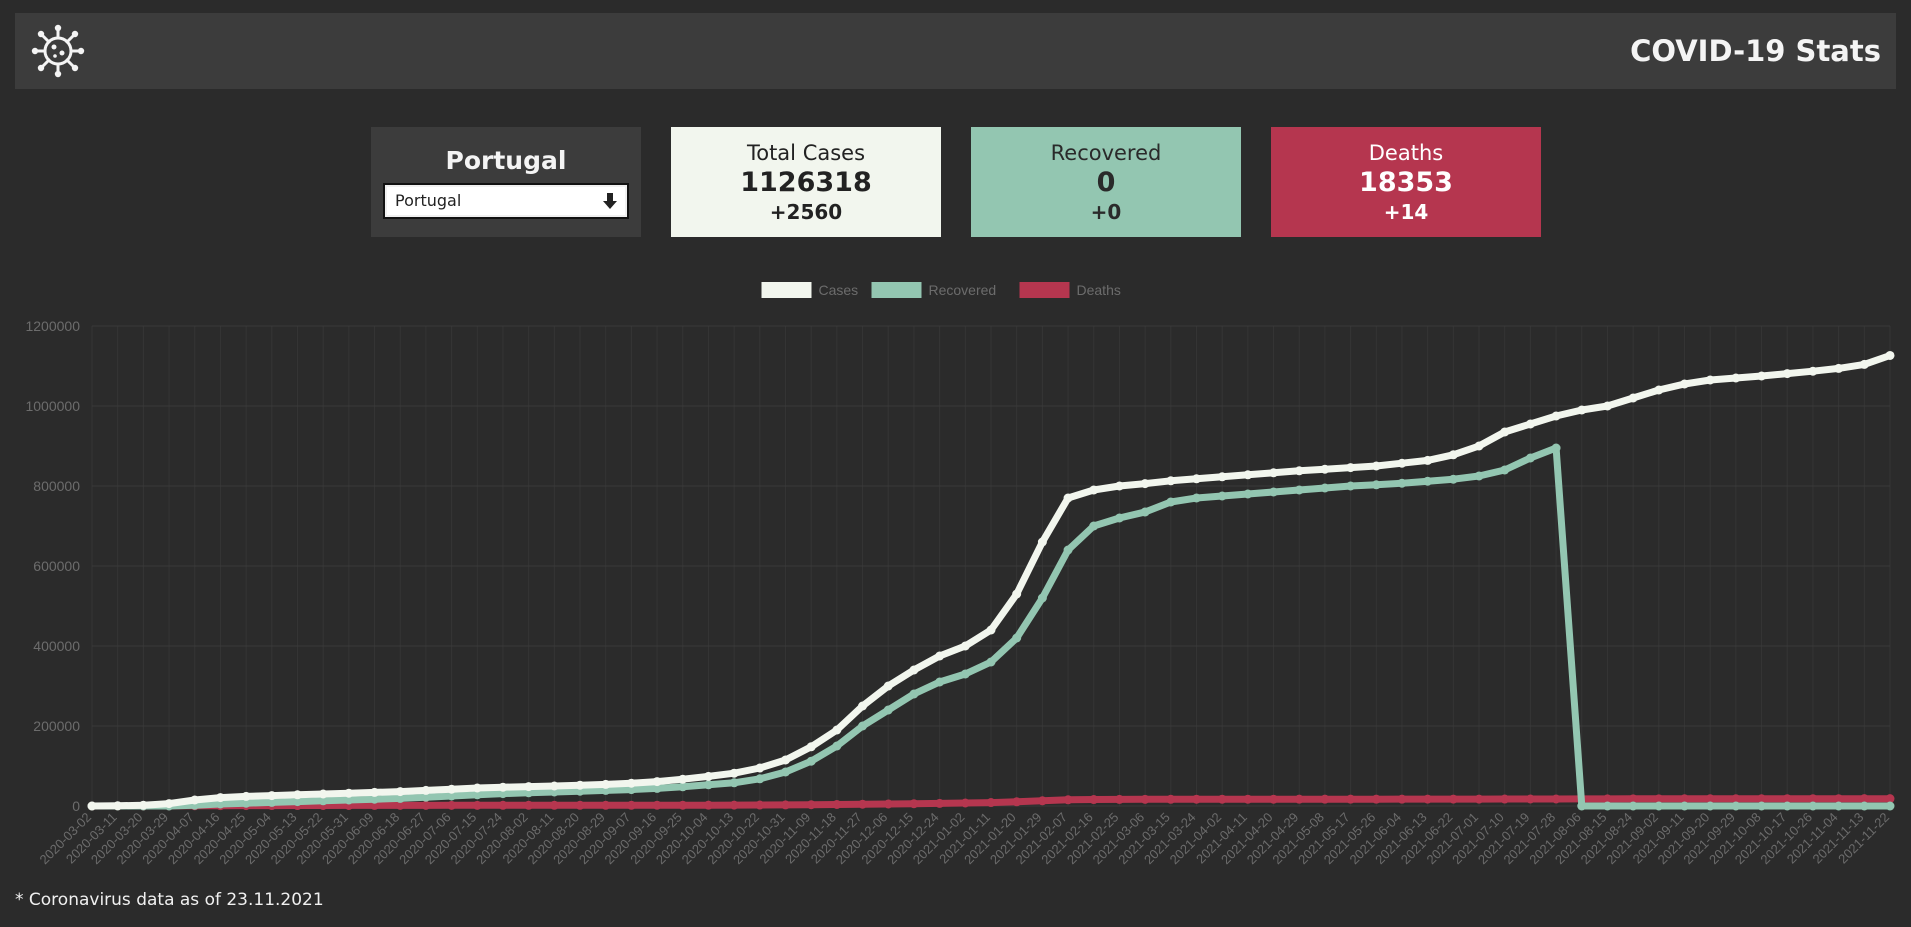  I want to click on y-tick-label: 400000, so click(56, 646).